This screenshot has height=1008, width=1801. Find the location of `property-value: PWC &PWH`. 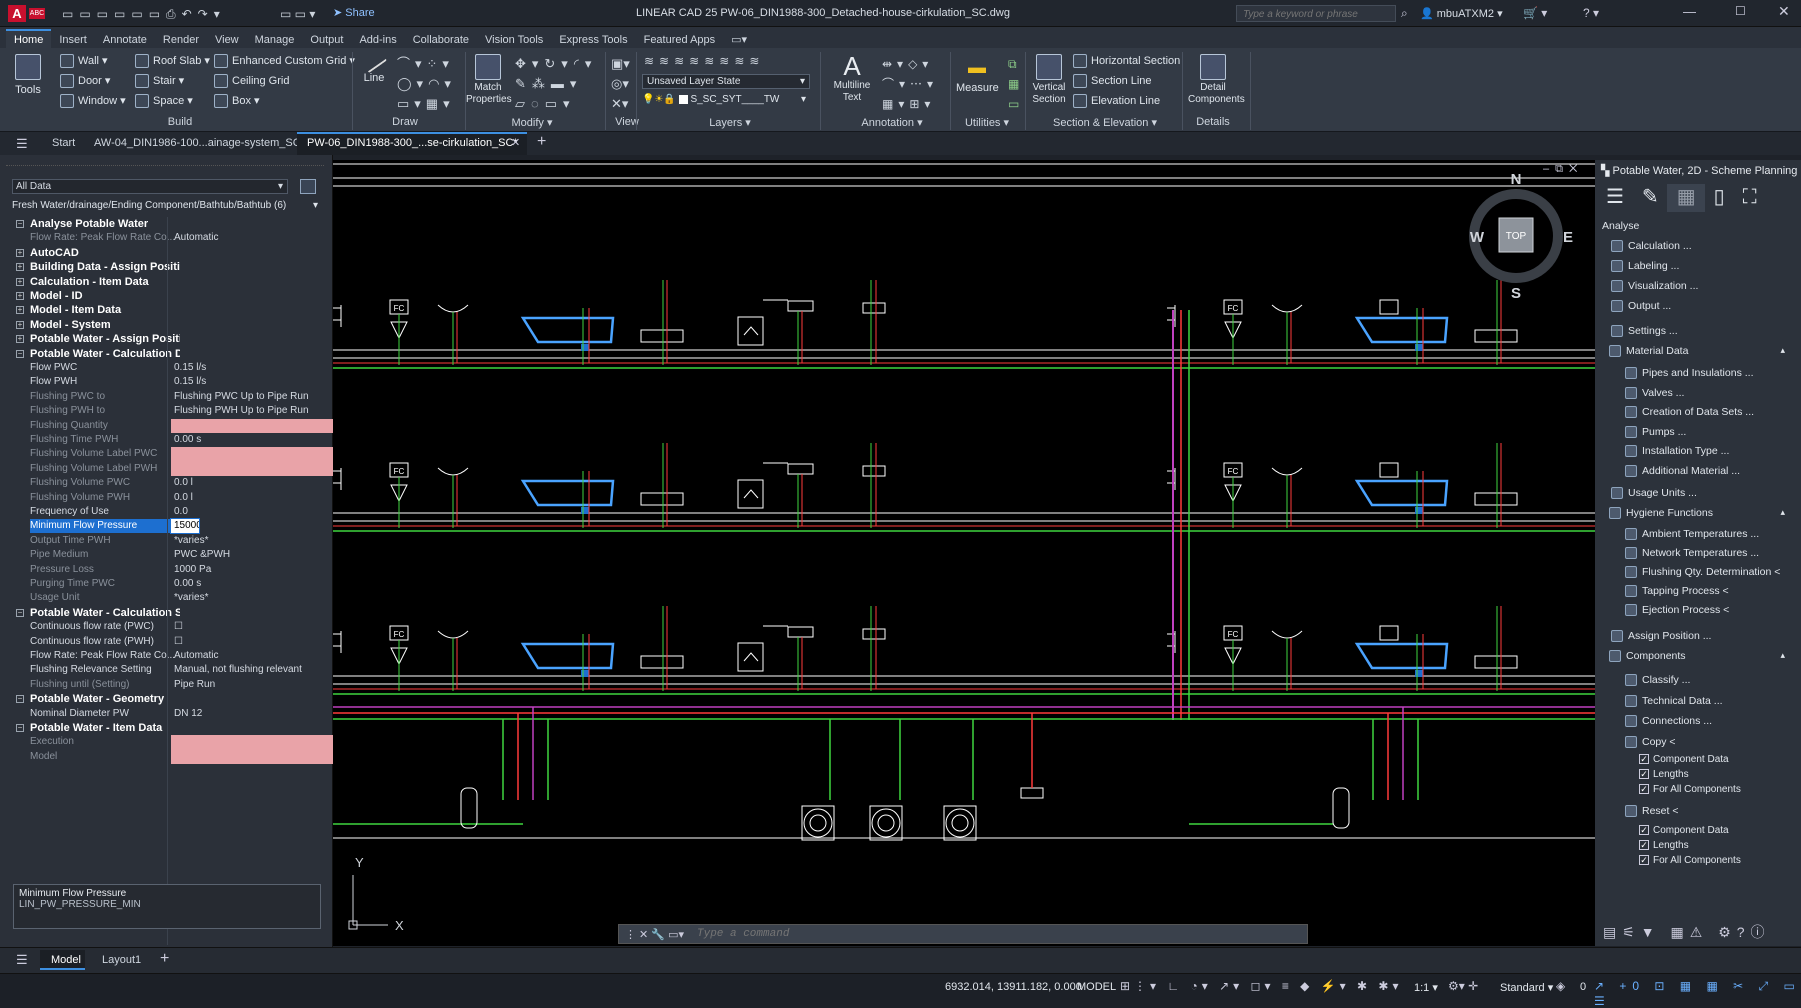

property-value: PWC &PWH is located at coordinates (252, 555).